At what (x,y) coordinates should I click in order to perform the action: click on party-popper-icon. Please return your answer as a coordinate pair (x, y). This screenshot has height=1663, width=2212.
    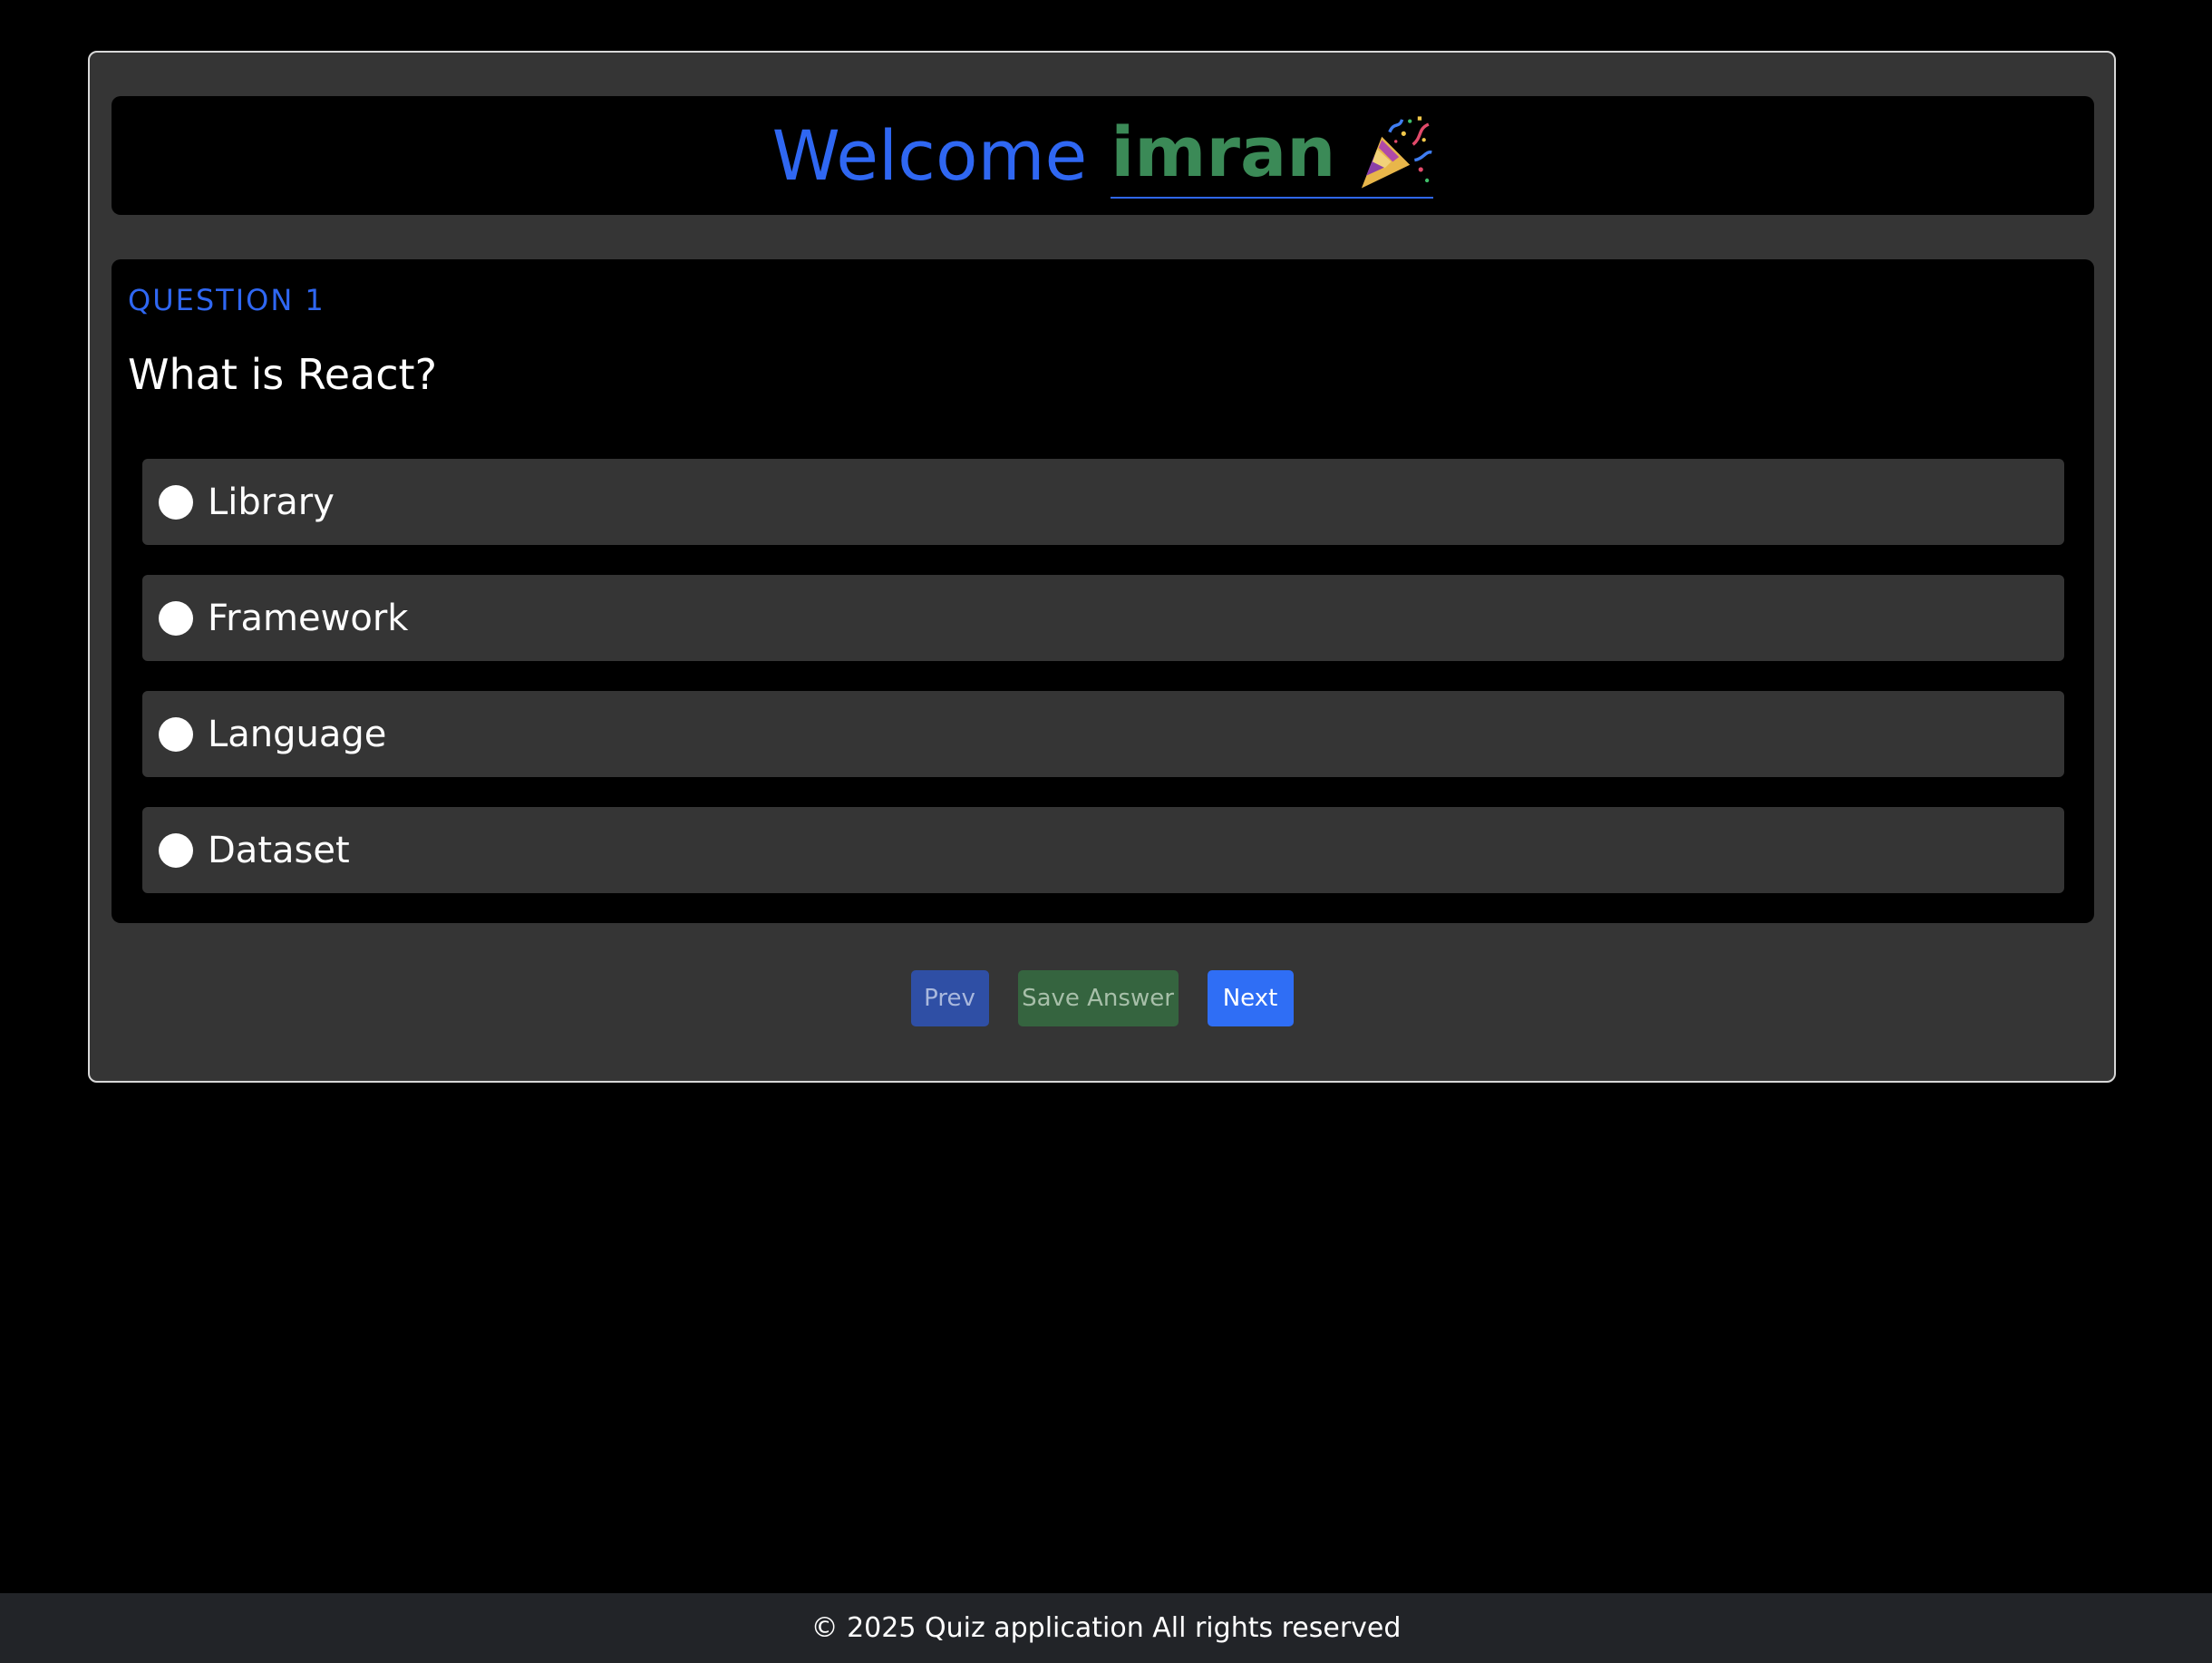
    Looking at the image, I should click on (1397, 152).